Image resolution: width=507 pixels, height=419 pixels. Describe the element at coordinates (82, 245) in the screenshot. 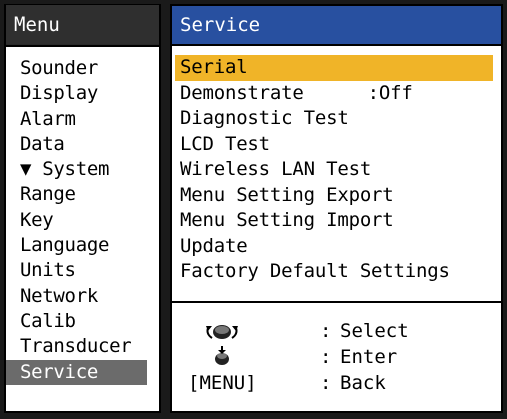

I see `menu-item-language: Language` at that location.